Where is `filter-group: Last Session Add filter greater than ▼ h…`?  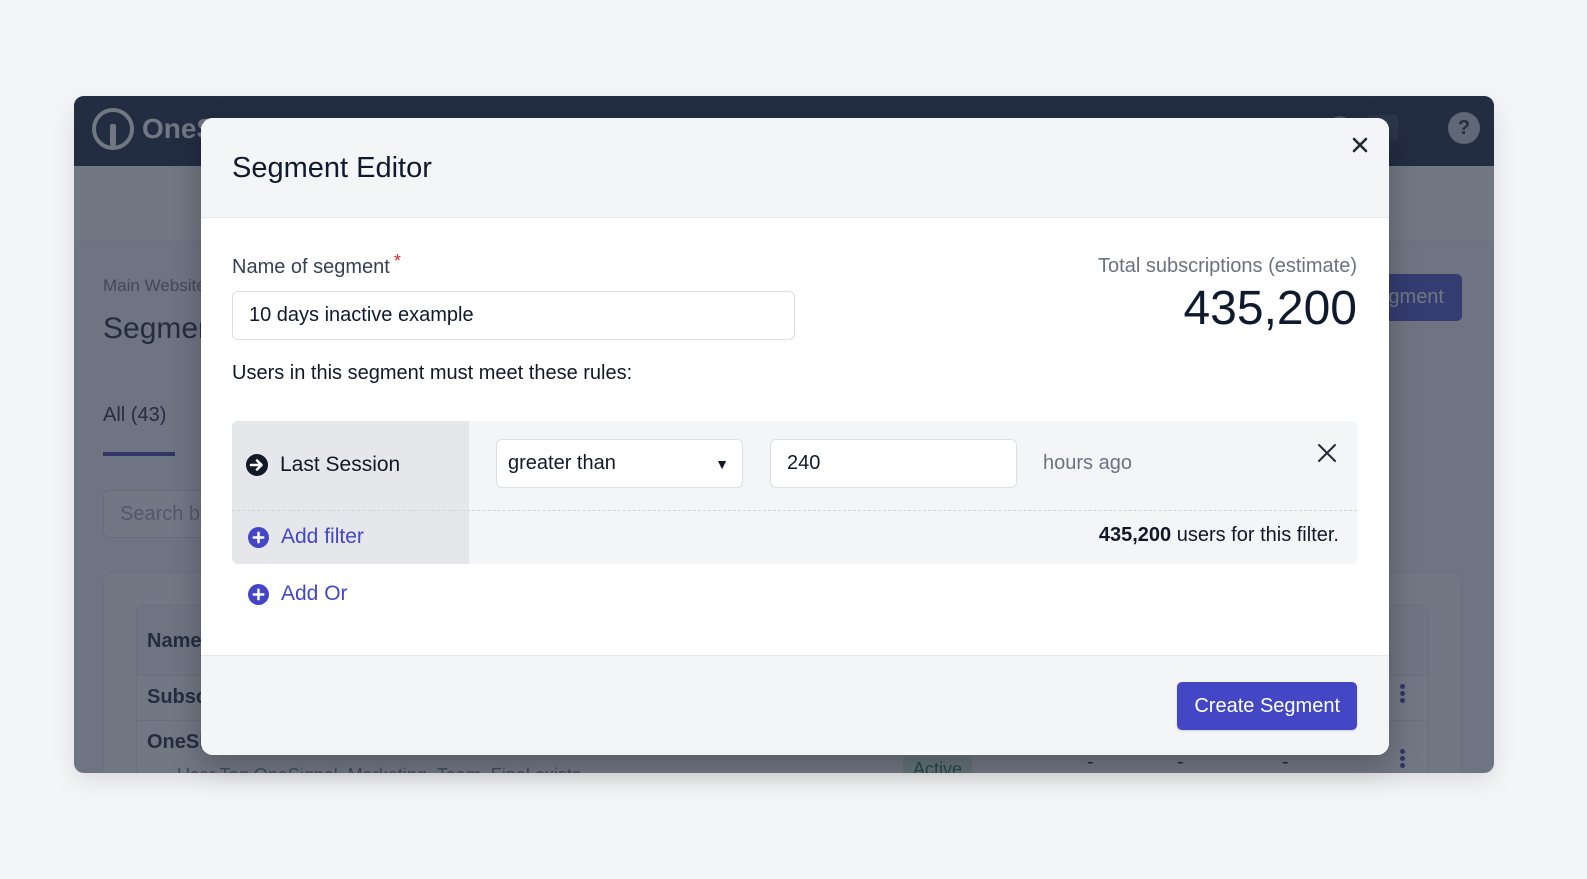 filter-group: Last Session Add filter greater than ▼ h… is located at coordinates (794, 492).